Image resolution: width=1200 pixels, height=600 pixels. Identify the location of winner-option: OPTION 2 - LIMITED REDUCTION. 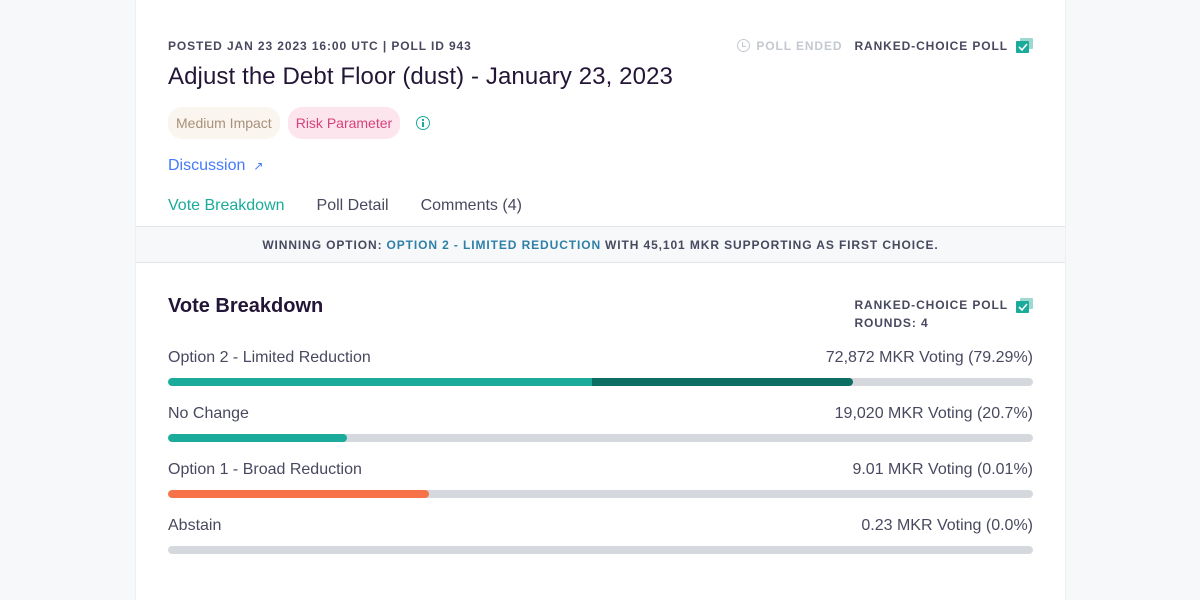
(494, 244).